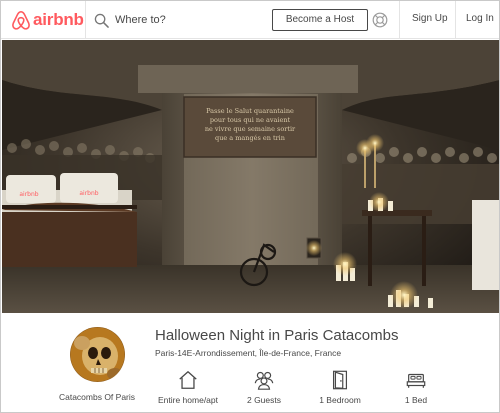 This screenshot has height=413, width=500. I want to click on amenity-label: 2 Guests, so click(264, 400).